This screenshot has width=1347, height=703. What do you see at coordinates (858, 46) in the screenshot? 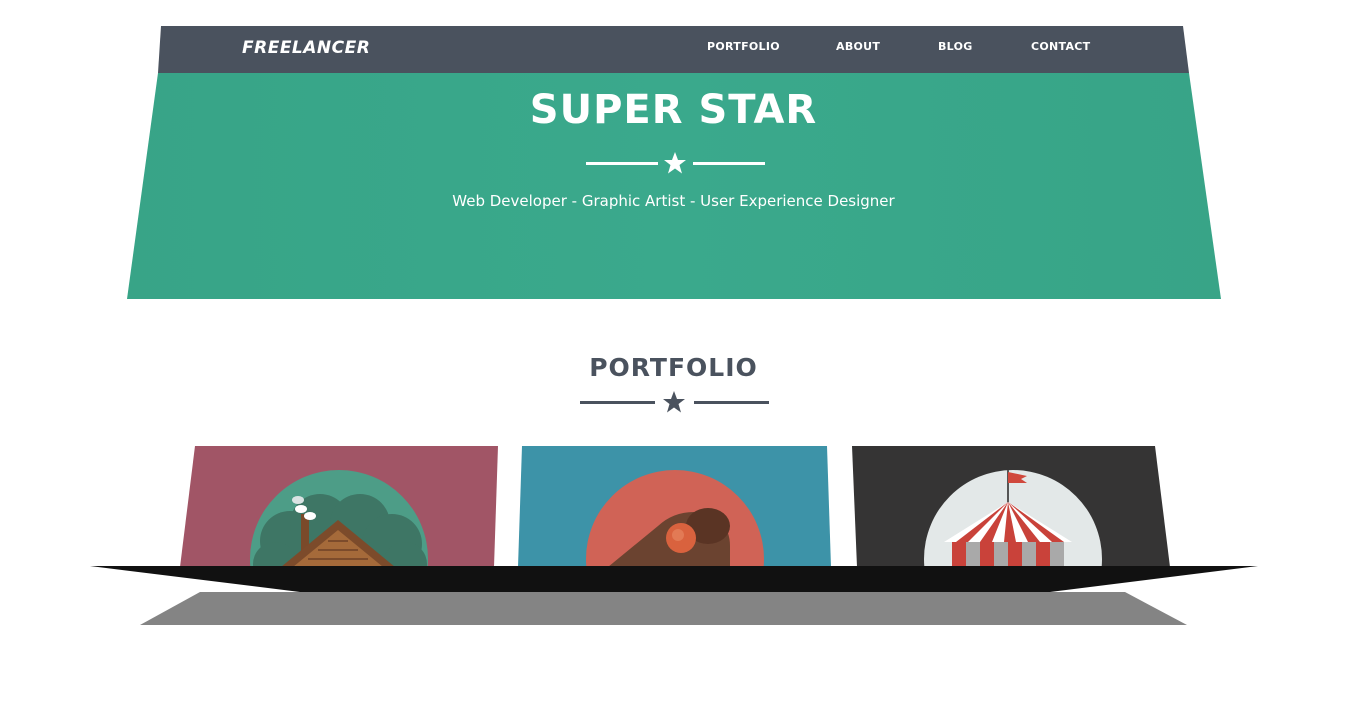
I see `nav-about-link: ABOUT` at bounding box center [858, 46].